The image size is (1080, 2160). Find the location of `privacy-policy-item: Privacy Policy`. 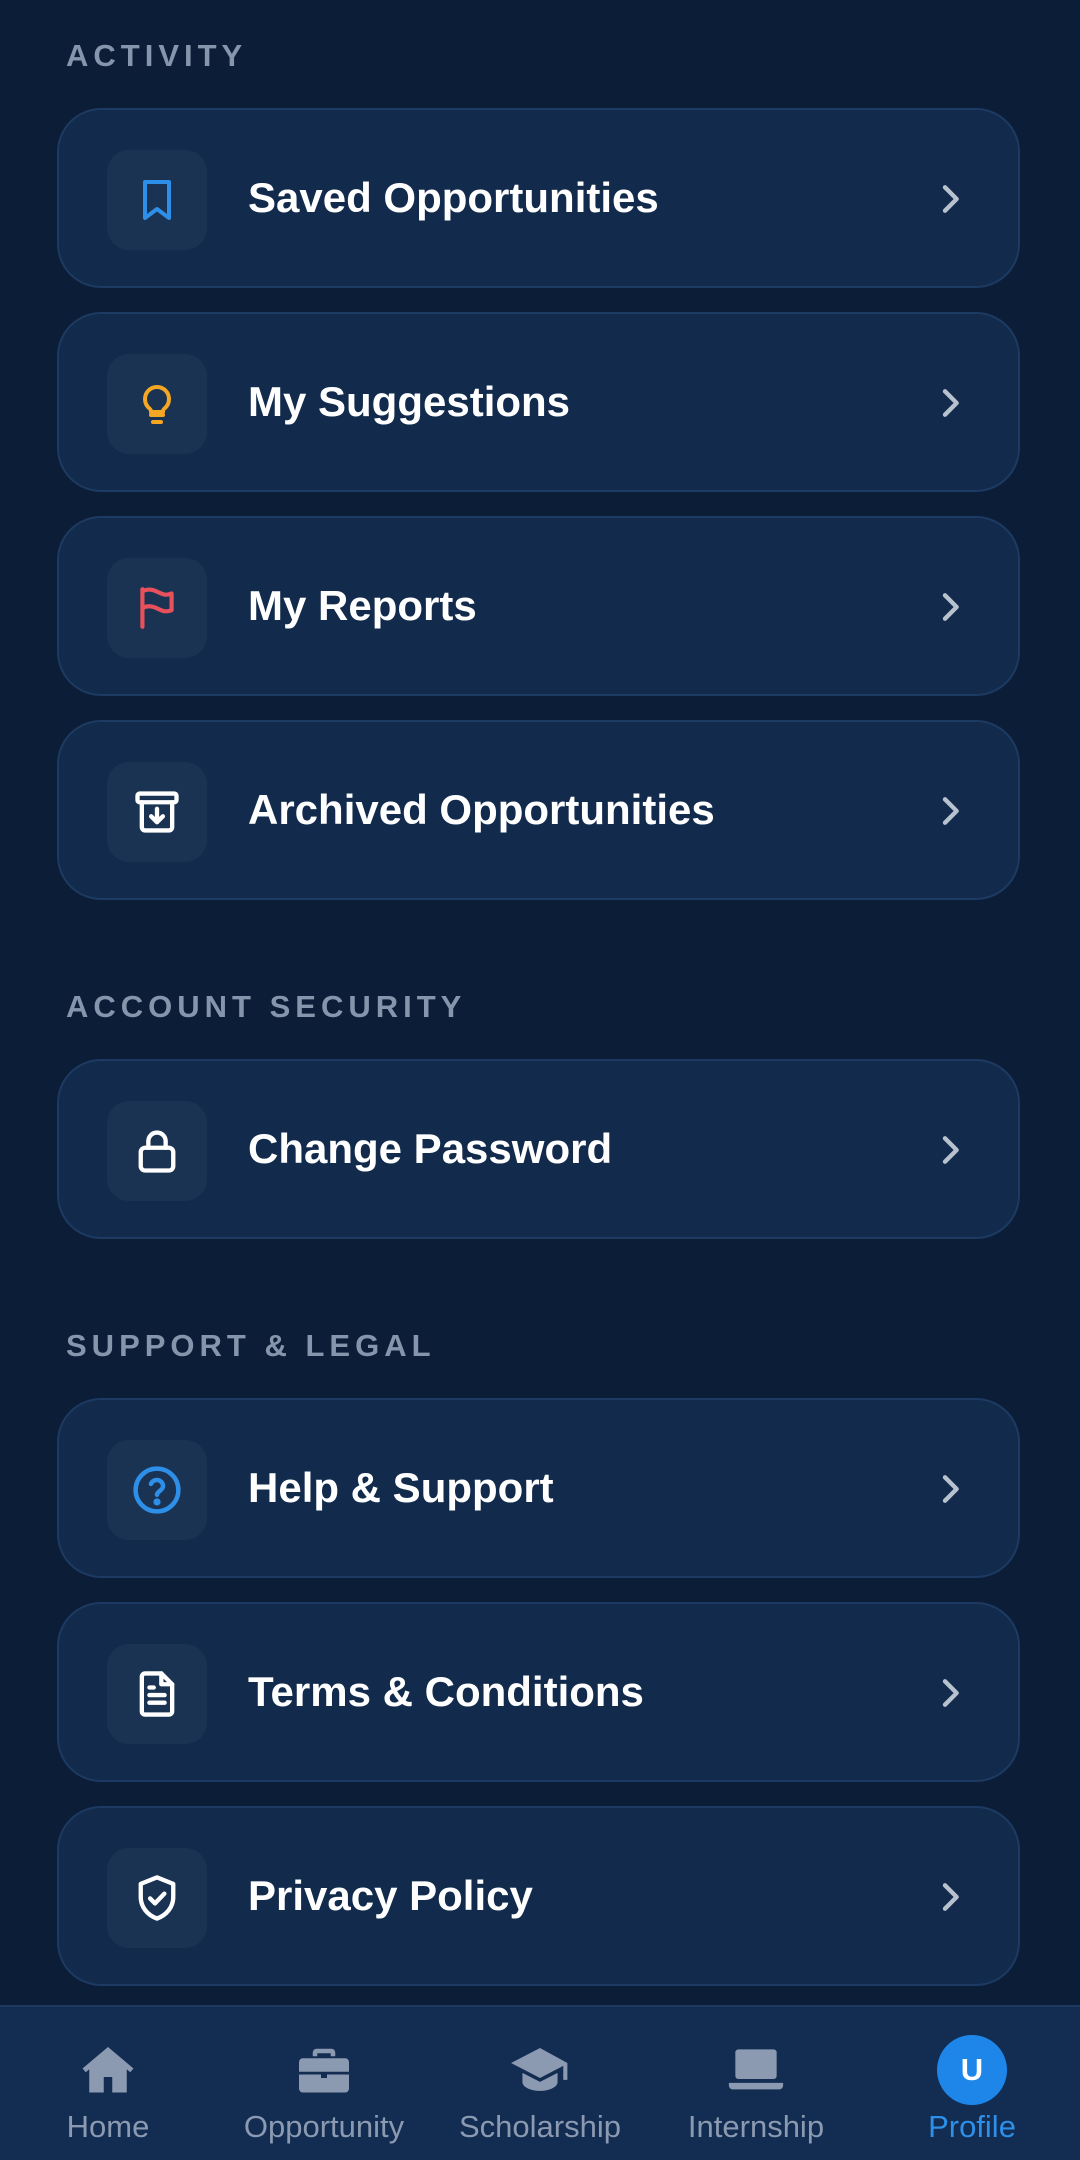

privacy-policy-item: Privacy Policy is located at coordinates (538, 1896).